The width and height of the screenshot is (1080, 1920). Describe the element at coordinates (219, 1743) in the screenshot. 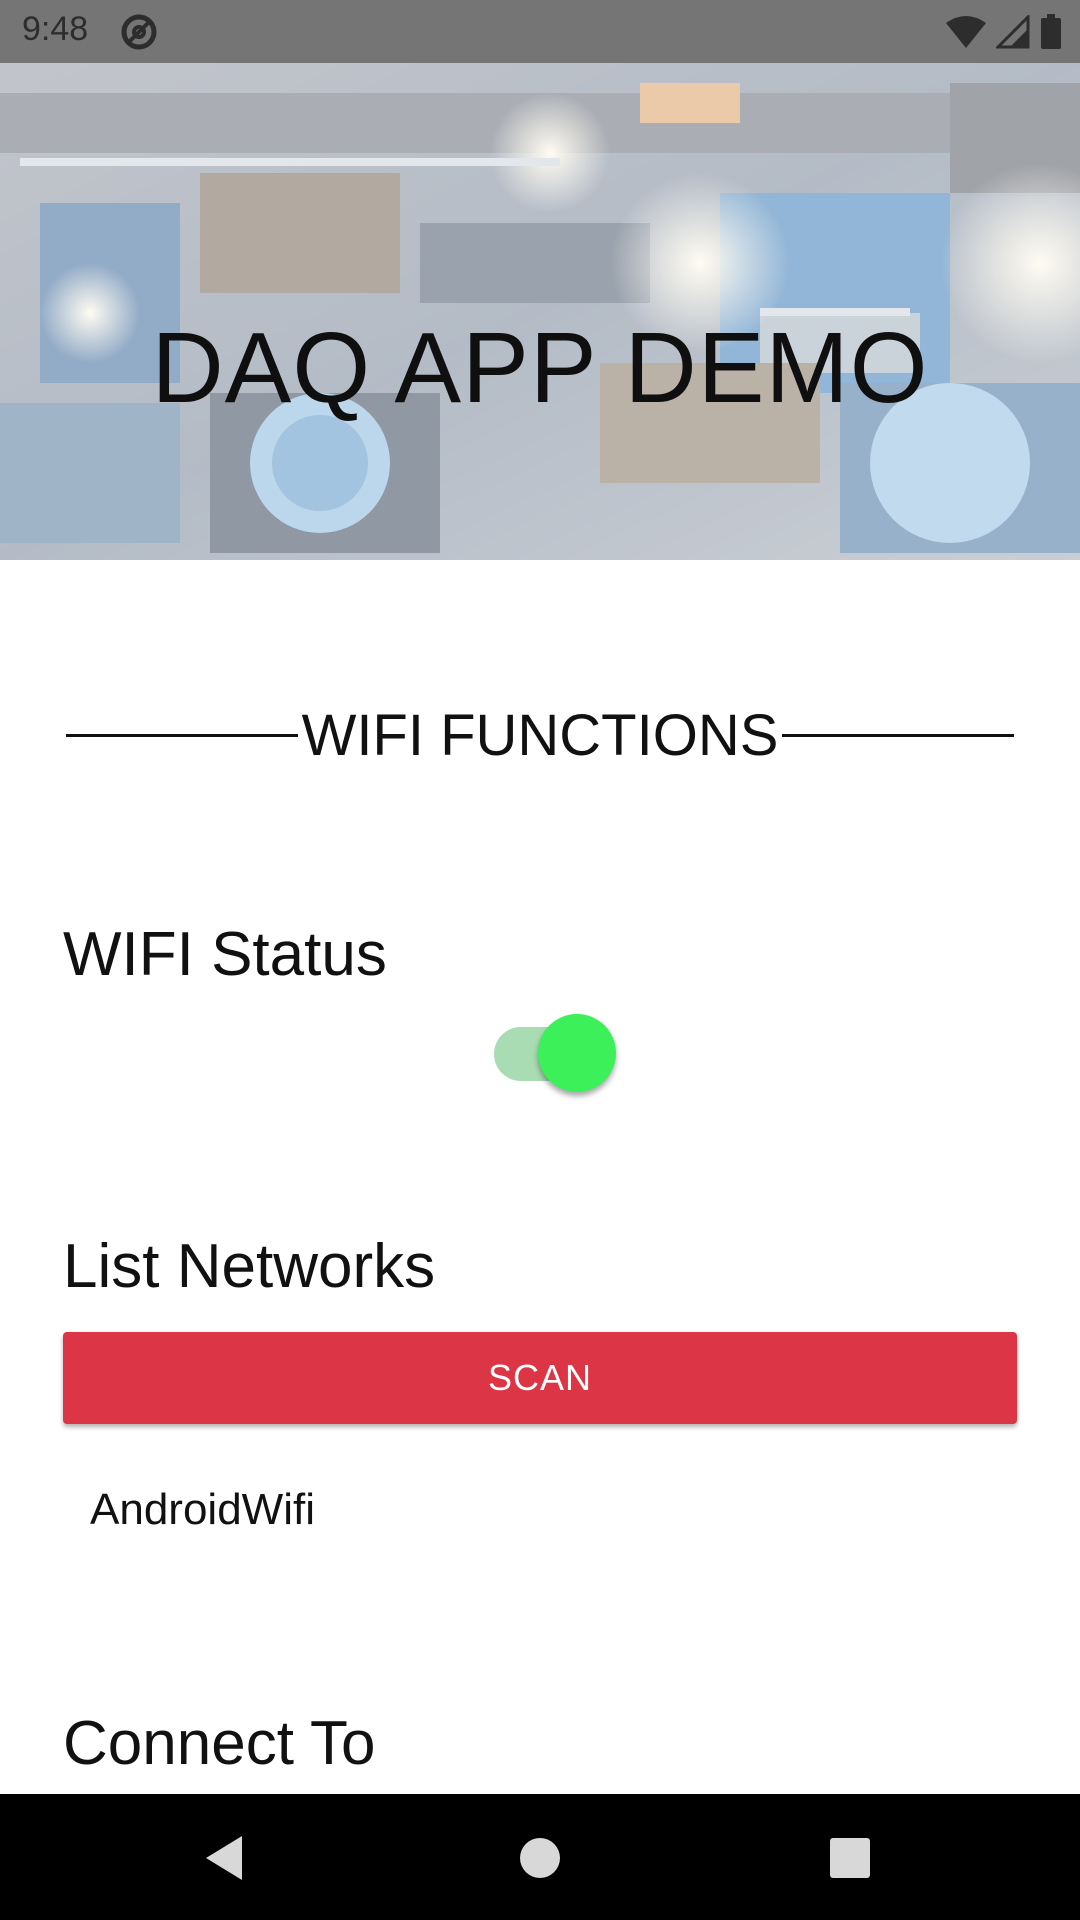

I see `connect-to-label: Connect To` at that location.